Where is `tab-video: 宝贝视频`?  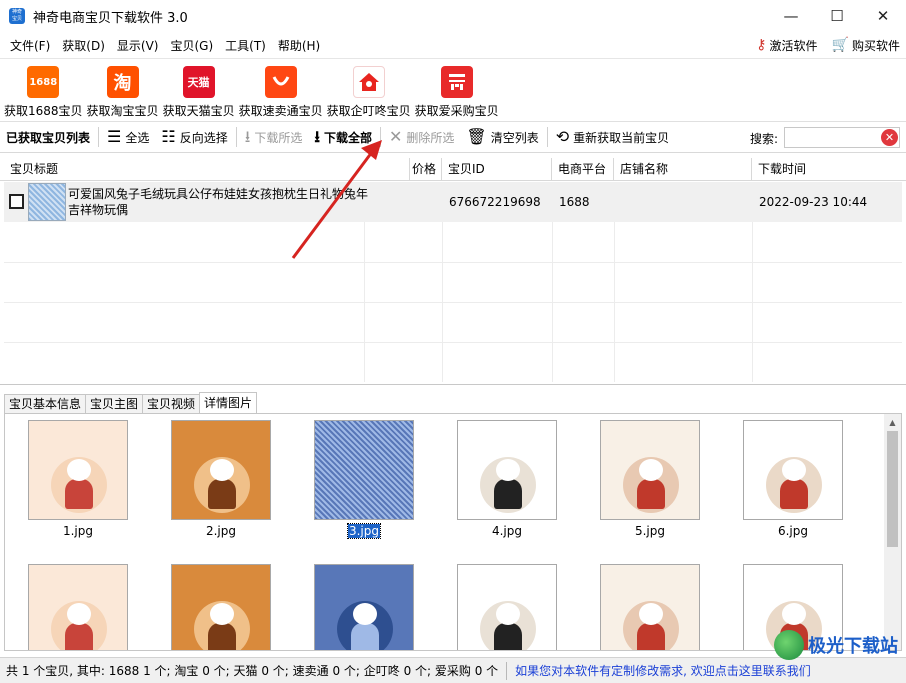
tab-video: 宝贝视频 is located at coordinates (171, 404).